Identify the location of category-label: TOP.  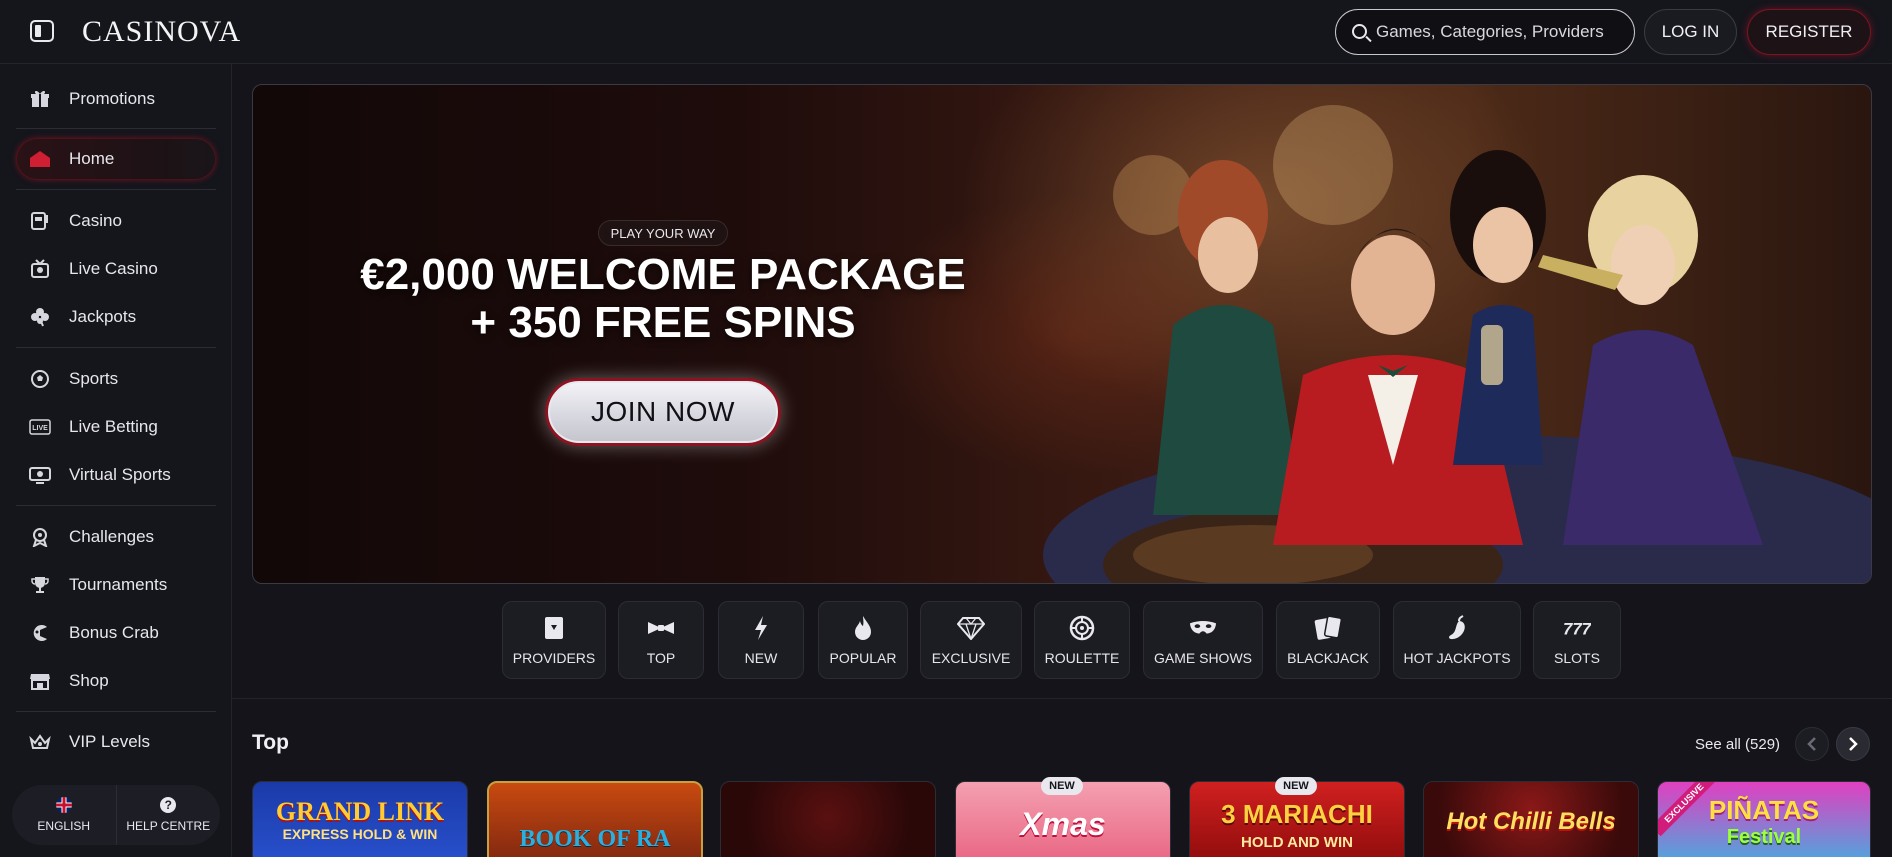
(661, 658).